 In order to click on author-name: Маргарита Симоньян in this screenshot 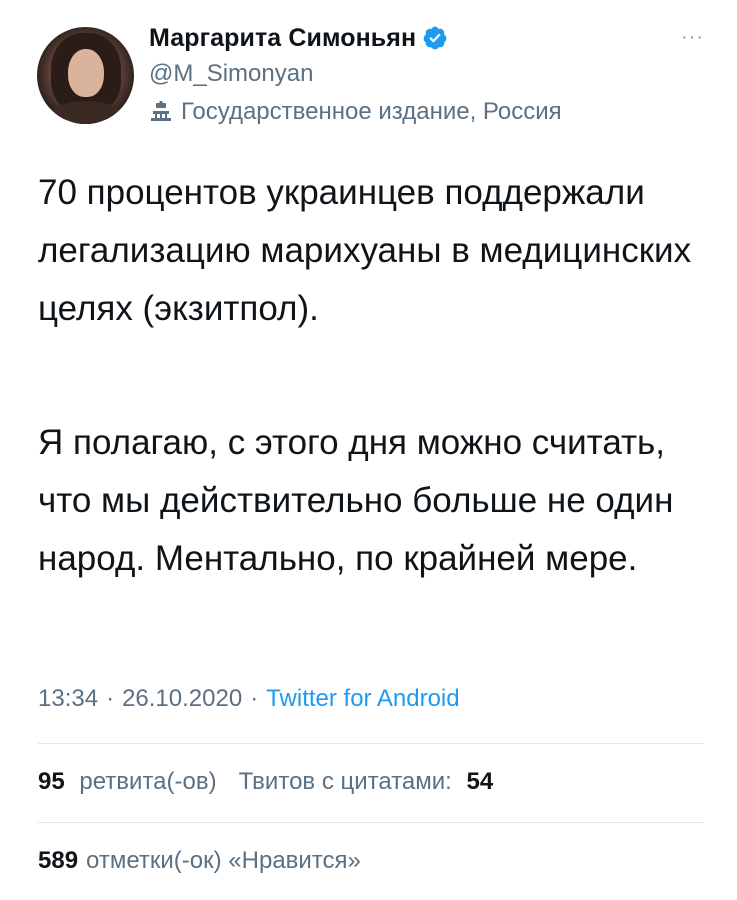, I will do `click(282, 38)`.